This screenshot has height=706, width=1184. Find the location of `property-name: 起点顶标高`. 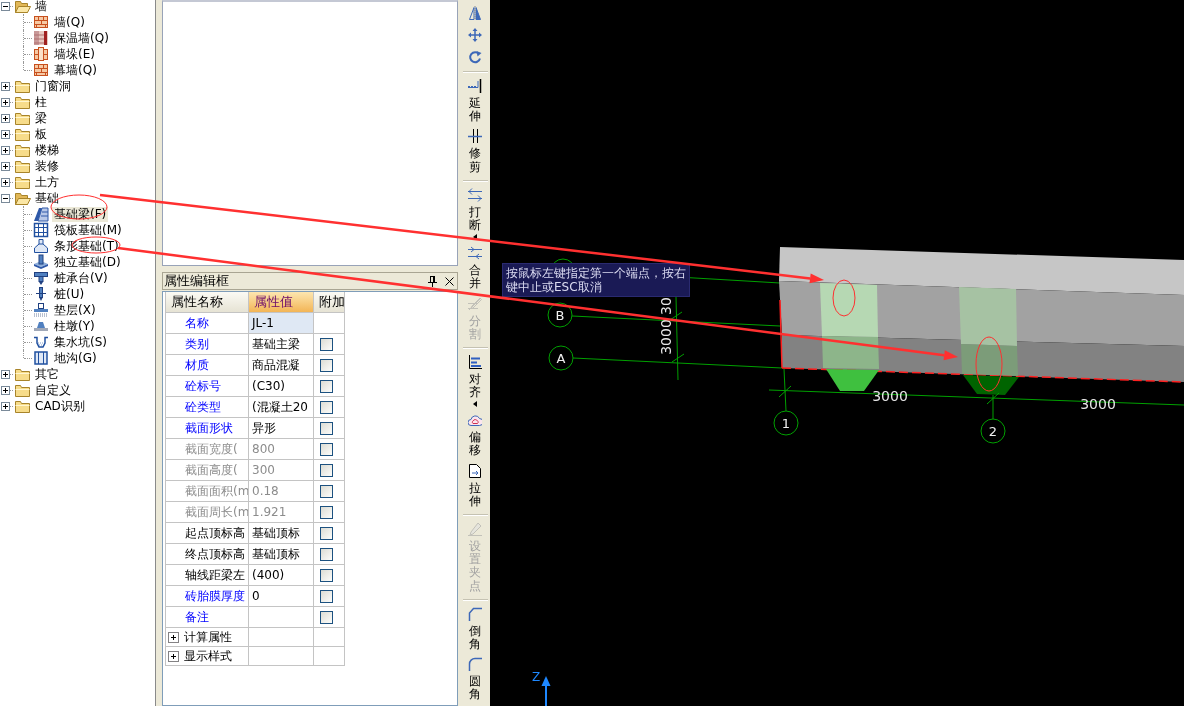

property-name: 起点顶标高 is located at coordinates (207, 533).